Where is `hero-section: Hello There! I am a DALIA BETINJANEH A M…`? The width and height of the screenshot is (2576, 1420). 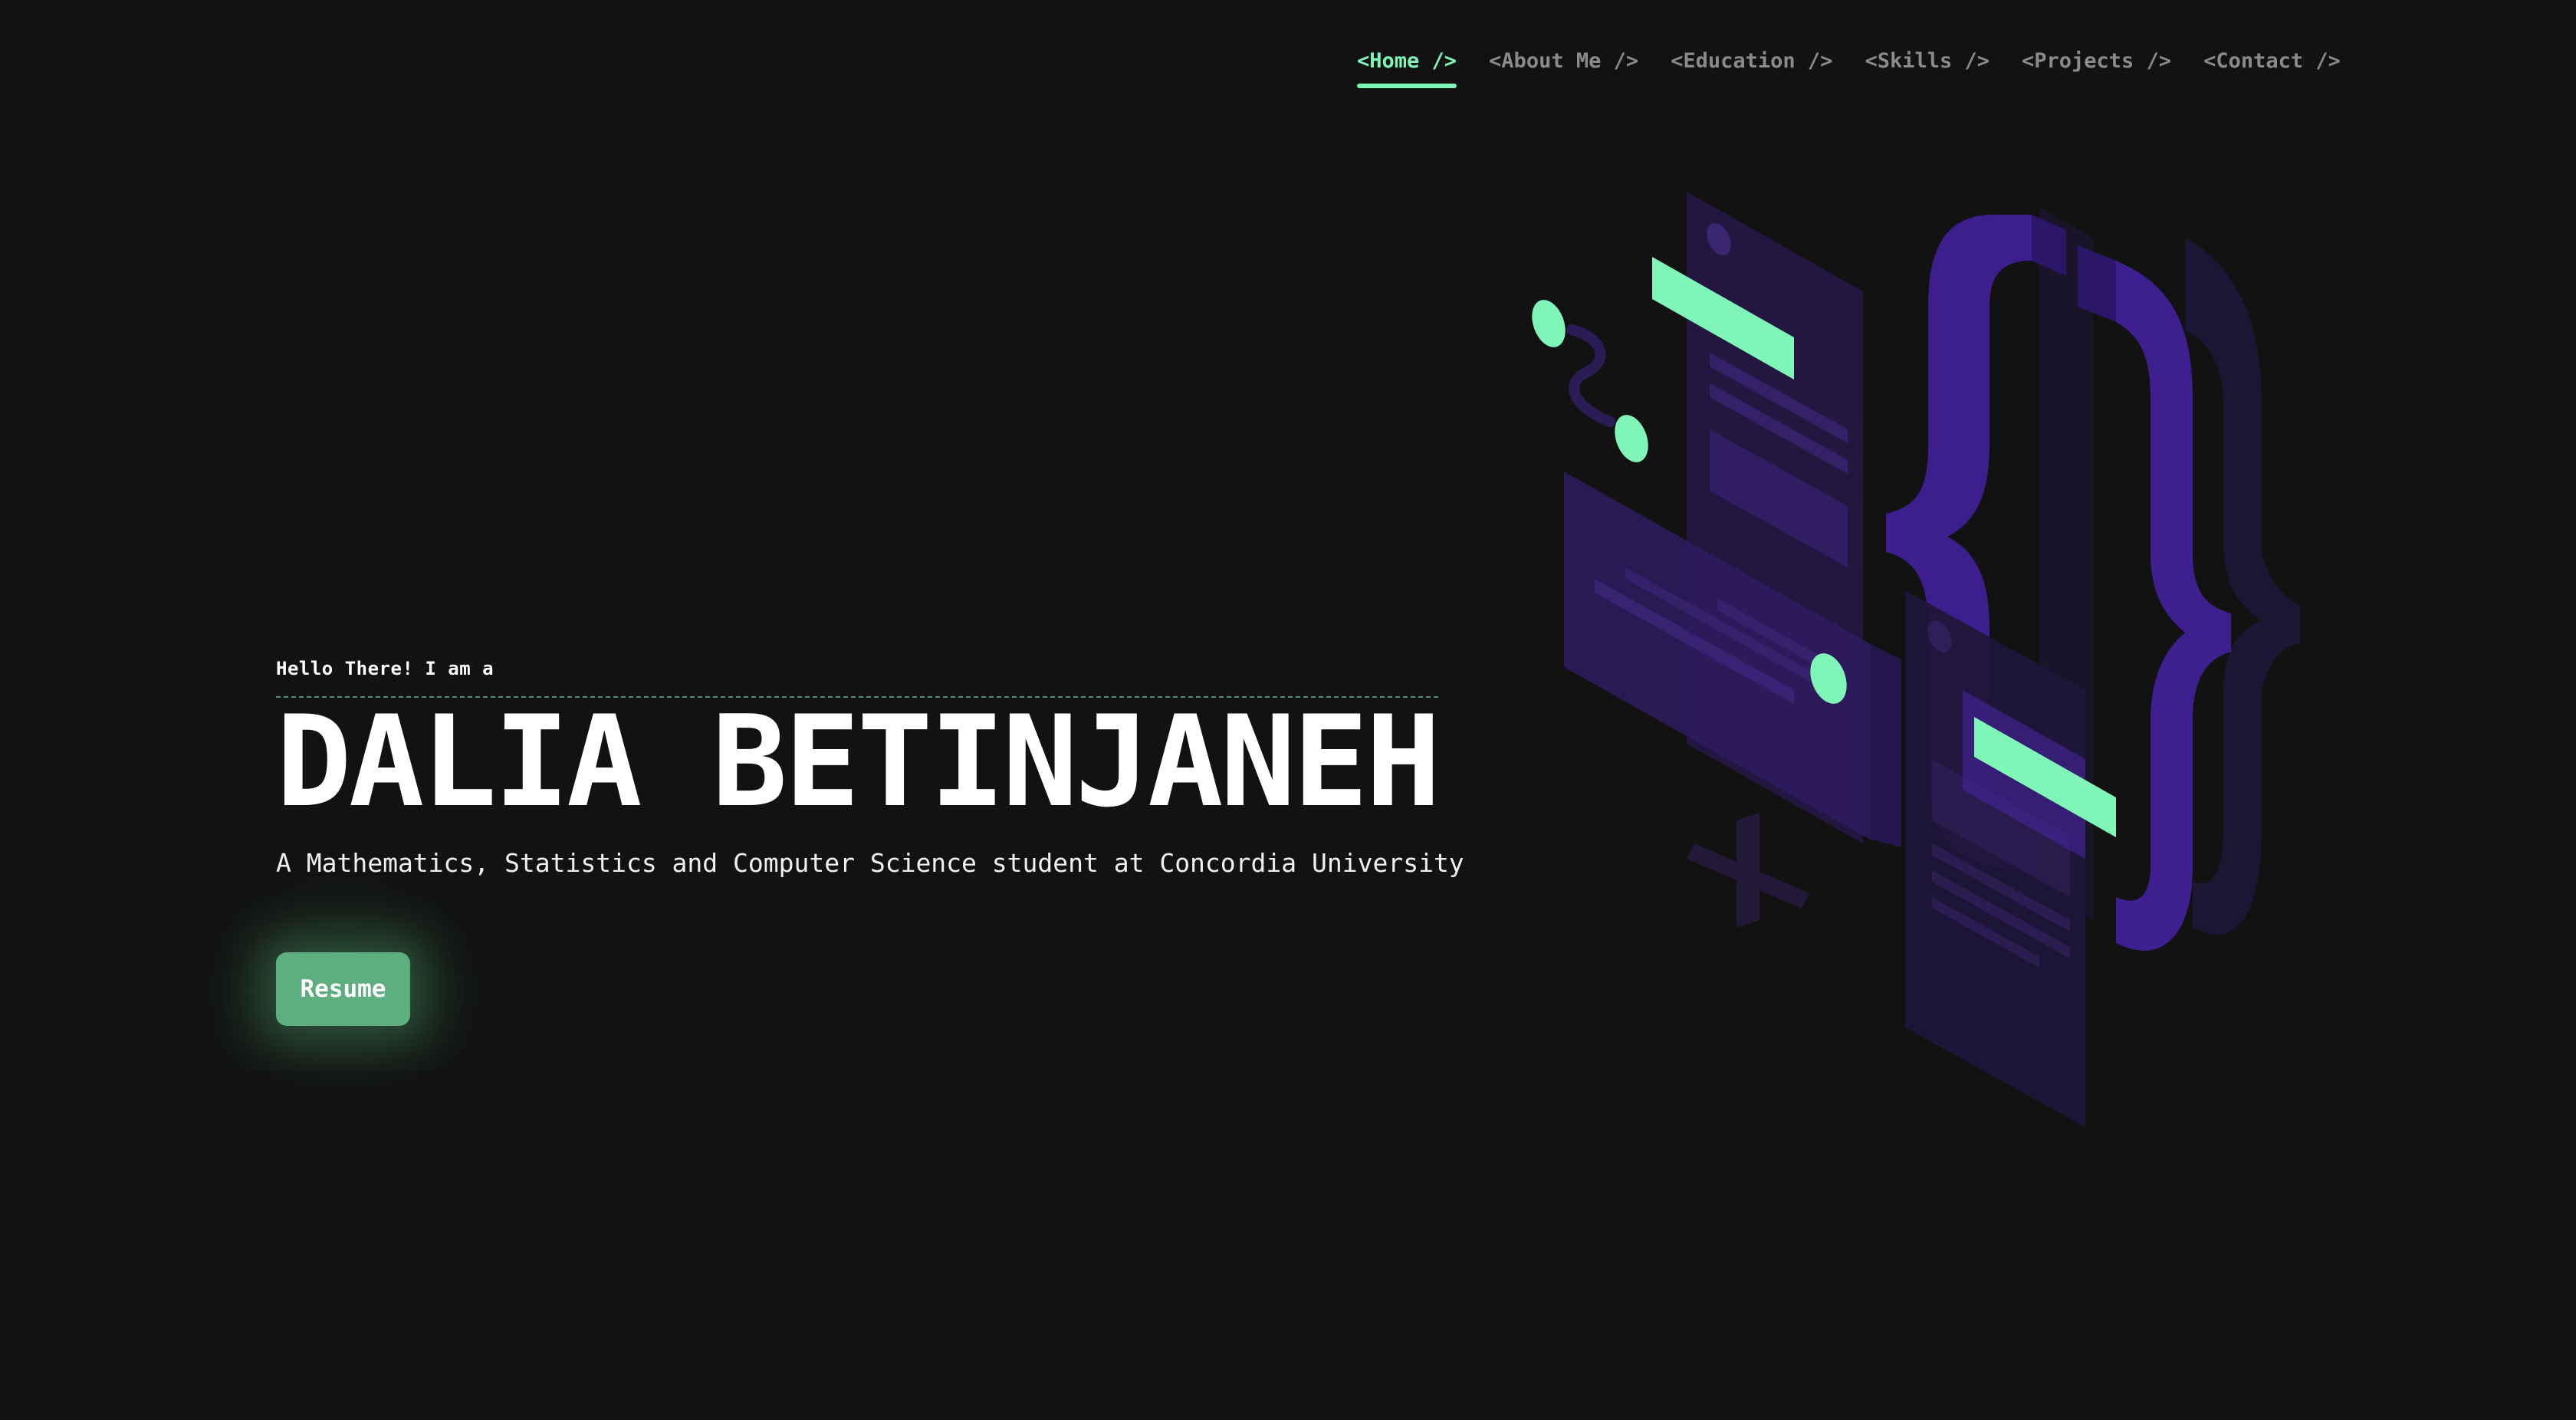 hero-section: Hello There! I am a DALIA BETINJANEH A M… is located at coordinates (874, 842).